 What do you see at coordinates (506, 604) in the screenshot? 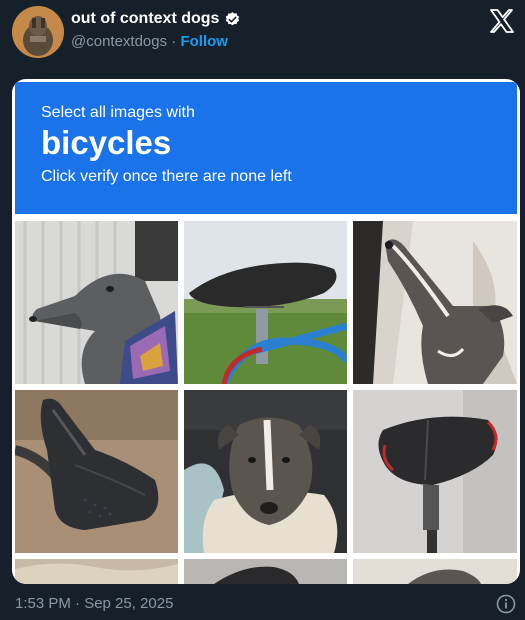
I see `info-icon` at bounding box center [506, 604].